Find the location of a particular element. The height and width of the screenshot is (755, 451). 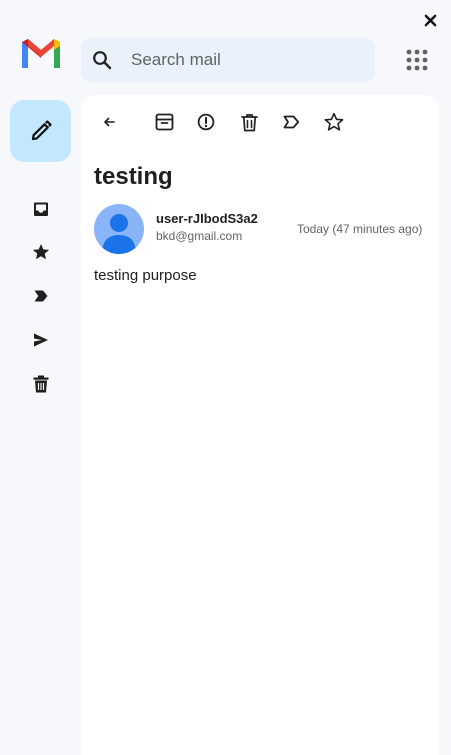

search-bar is located at coordinates (228, 60).